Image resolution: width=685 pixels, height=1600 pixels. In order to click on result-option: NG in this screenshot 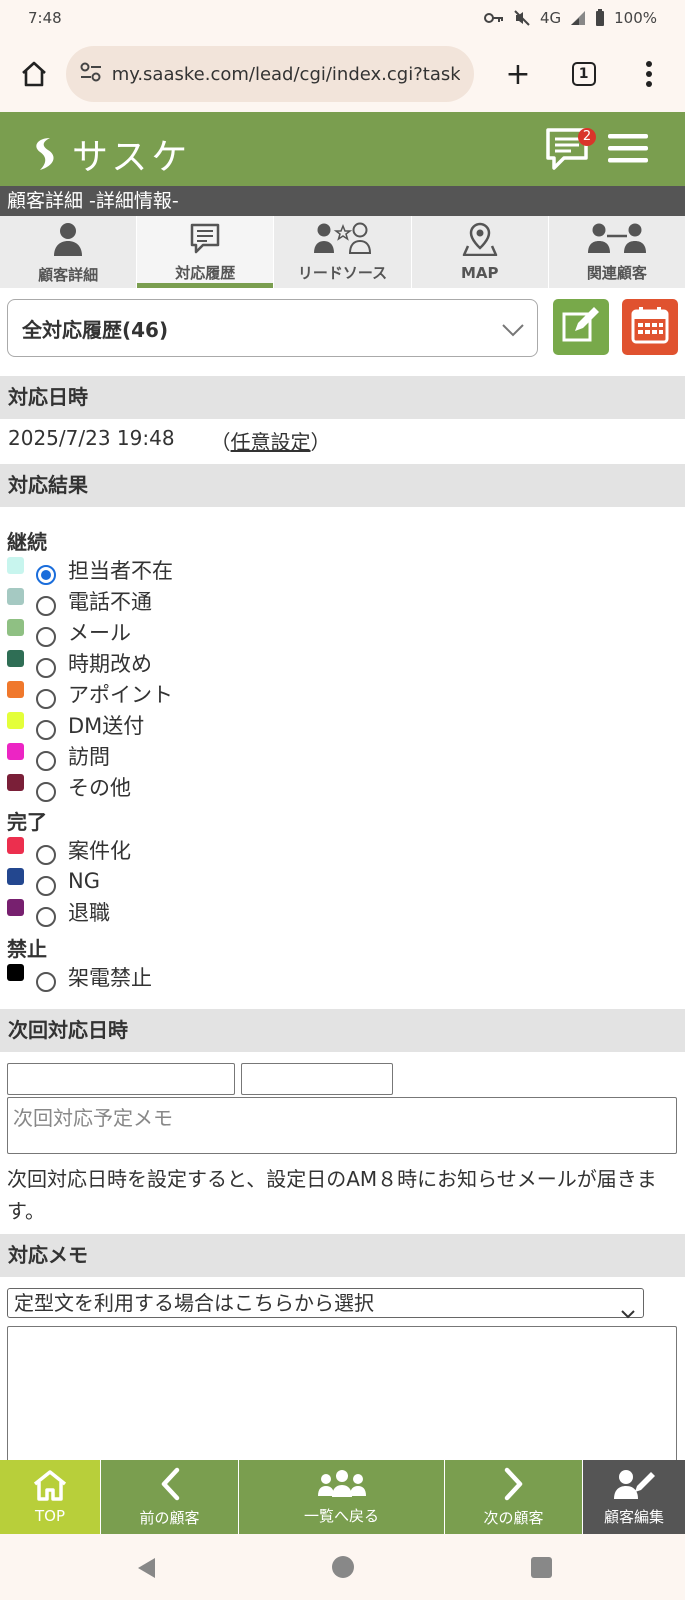, I will do `click(53, 881)`.